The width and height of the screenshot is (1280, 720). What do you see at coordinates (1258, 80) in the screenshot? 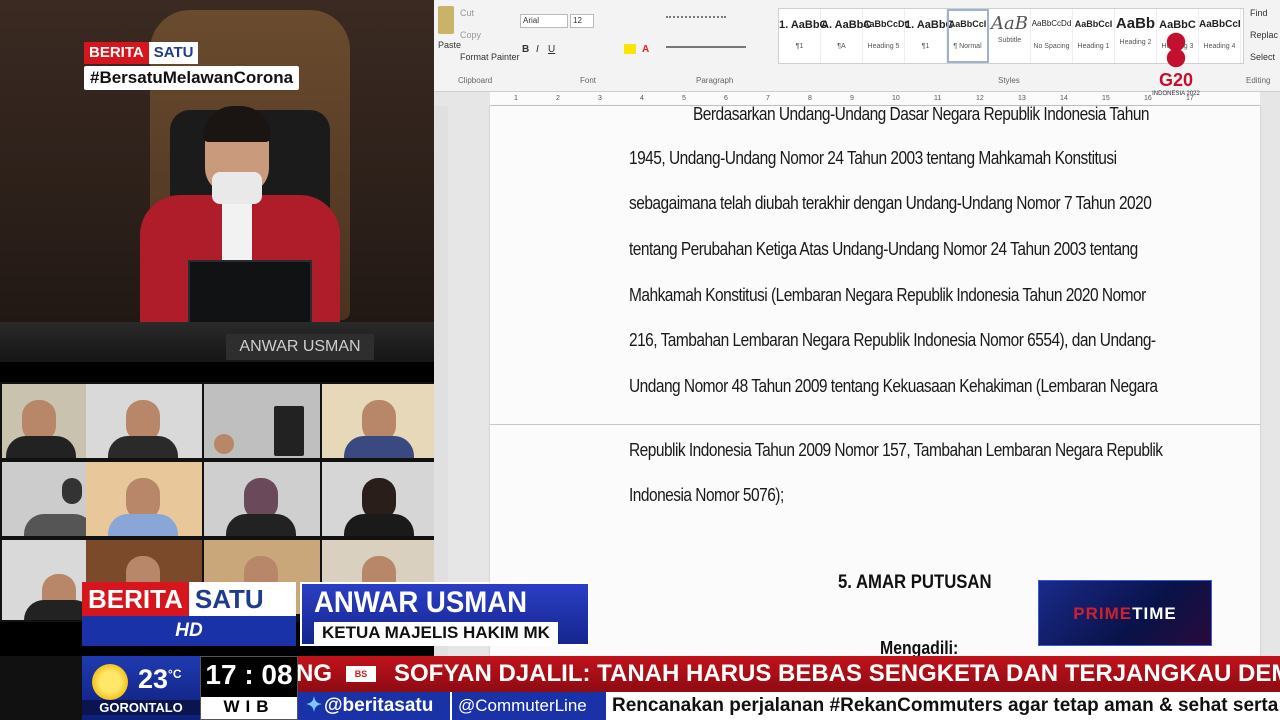
I see `editing-group-label: Editing` at bounding box center [1258, 80].